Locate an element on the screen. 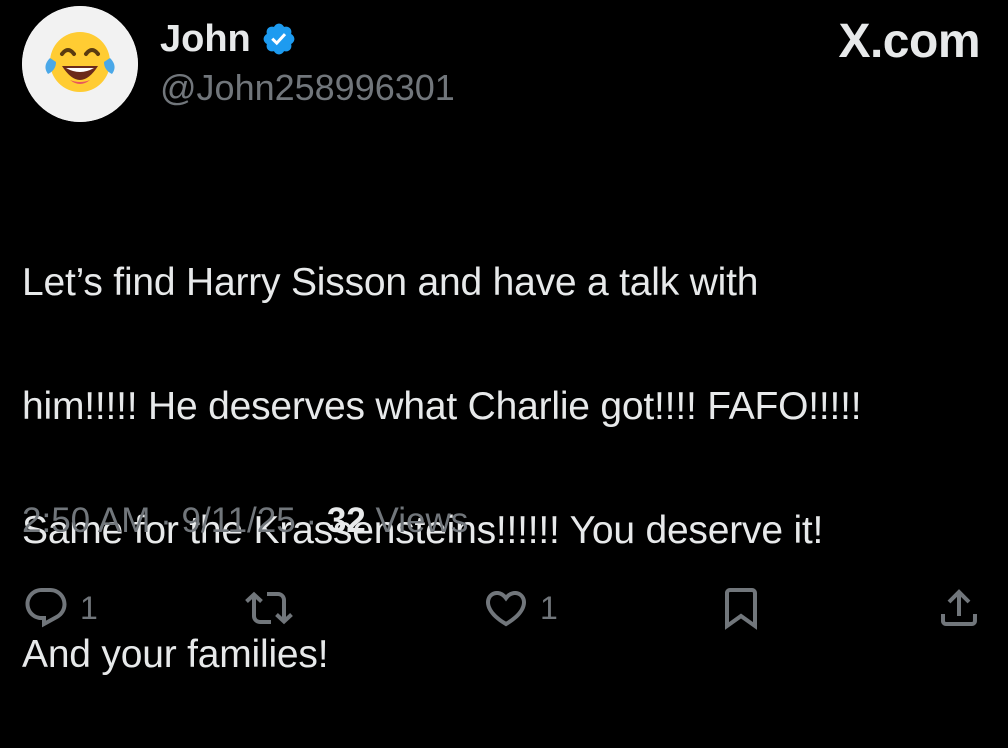 The height and width of the screenshot is (748, 1008). brand-label: X.com is located at coordinates (909, 41).